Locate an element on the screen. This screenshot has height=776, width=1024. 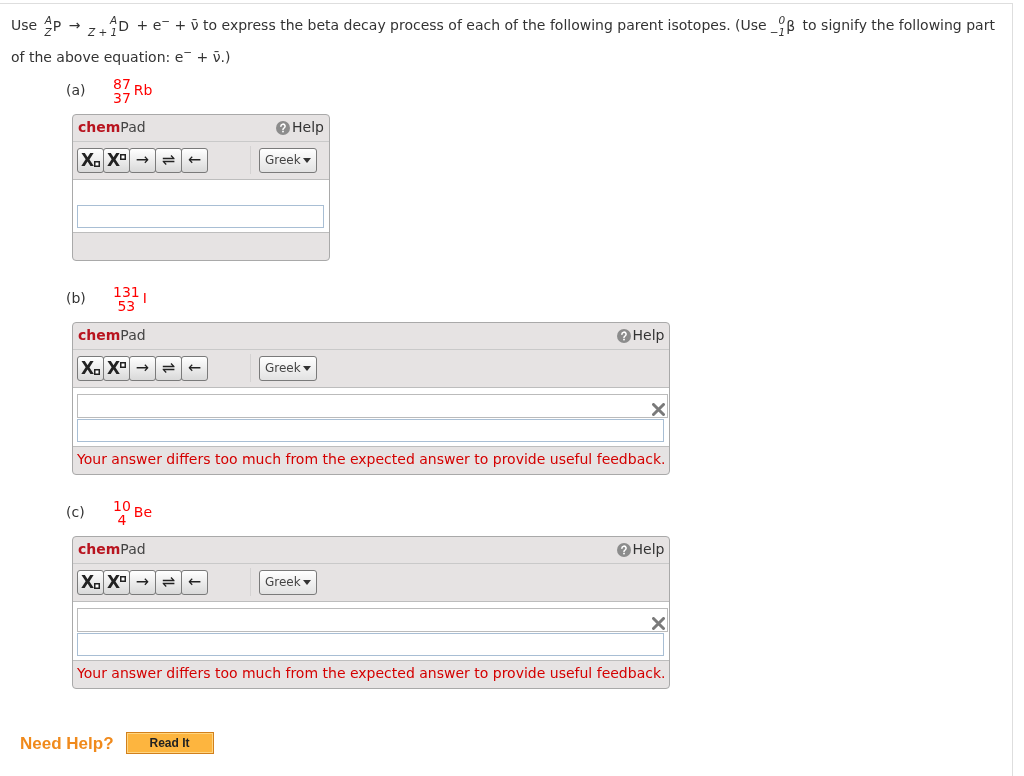
part-label: (c) is located at coordinates (76, 512).